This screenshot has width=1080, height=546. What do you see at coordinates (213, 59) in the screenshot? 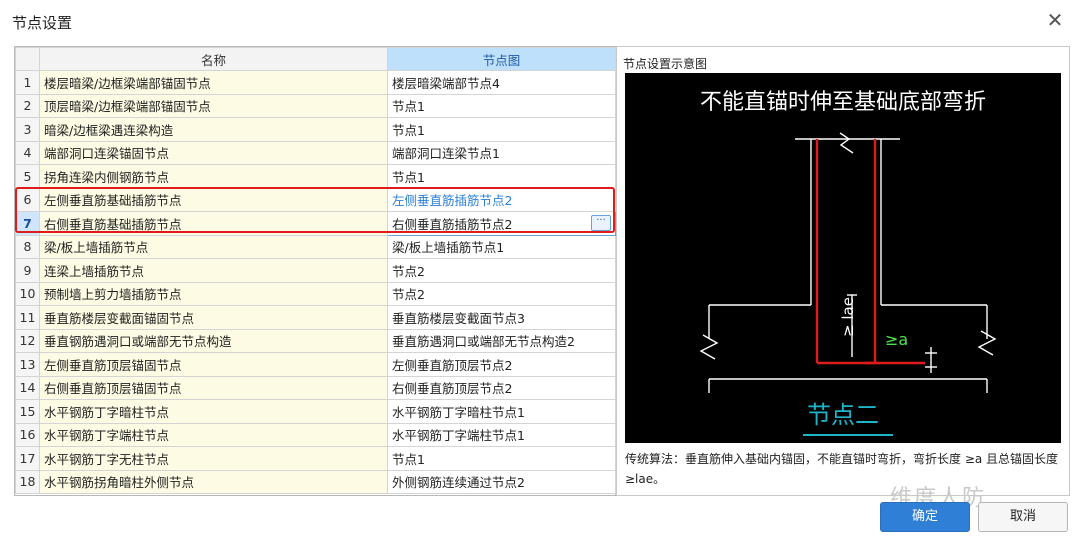
I see `header-name: 名称` at bounding box center [213, 59].